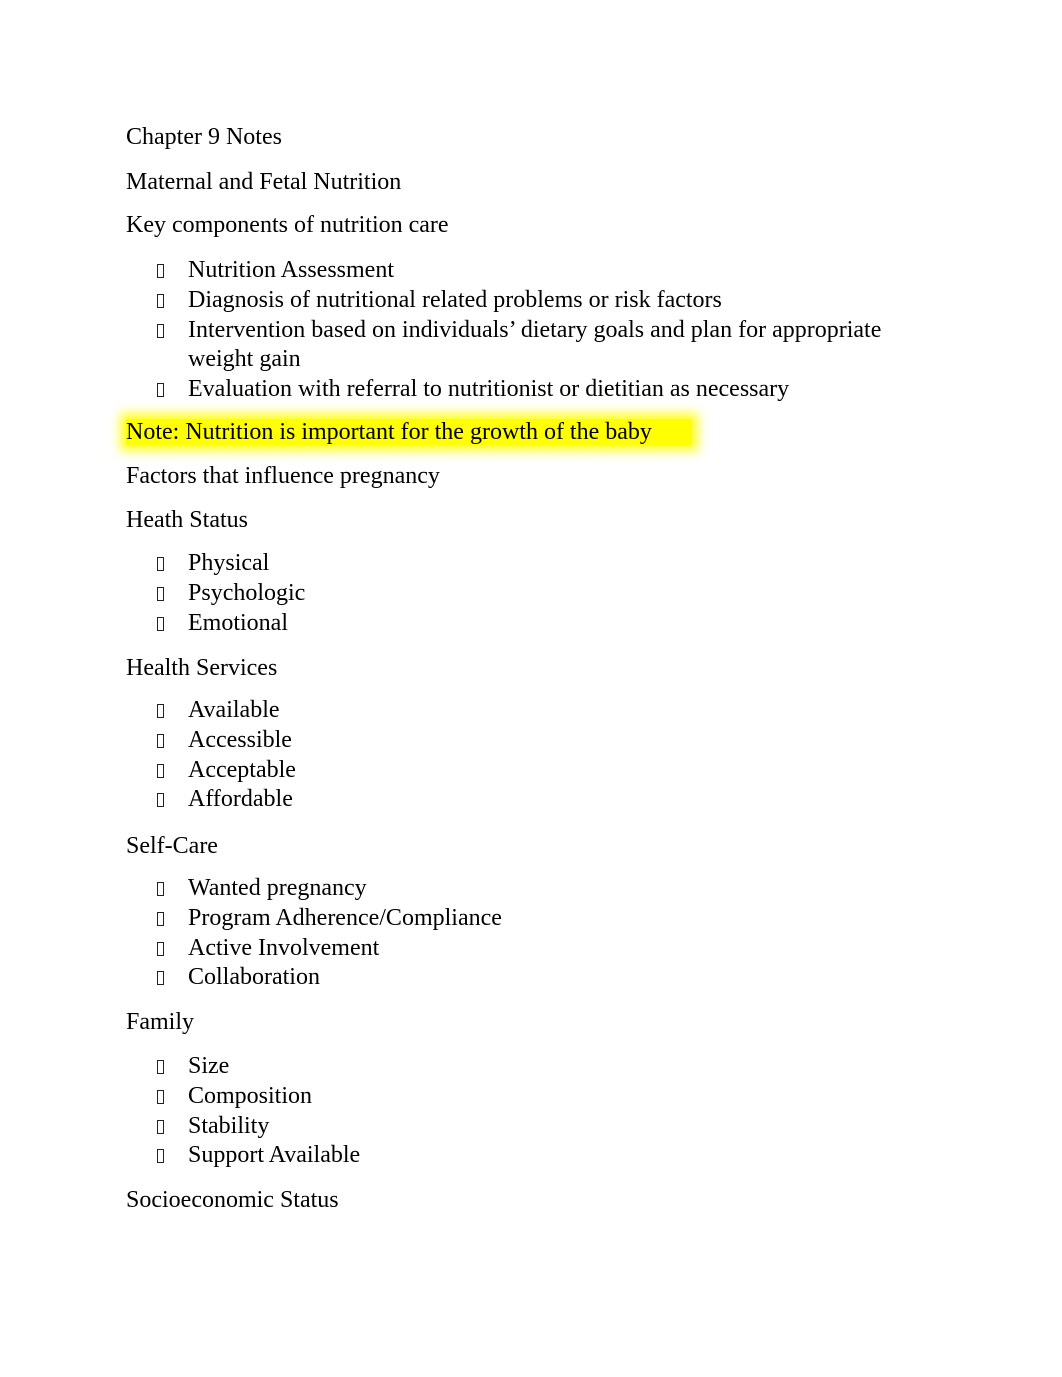 Image resolution: width=1062 pixels, height=1377 pixels. What do you see at coordinates (314, 949) in the screenshot?
I see `list-item: Active Involvement` at bounding box center [314, 949].